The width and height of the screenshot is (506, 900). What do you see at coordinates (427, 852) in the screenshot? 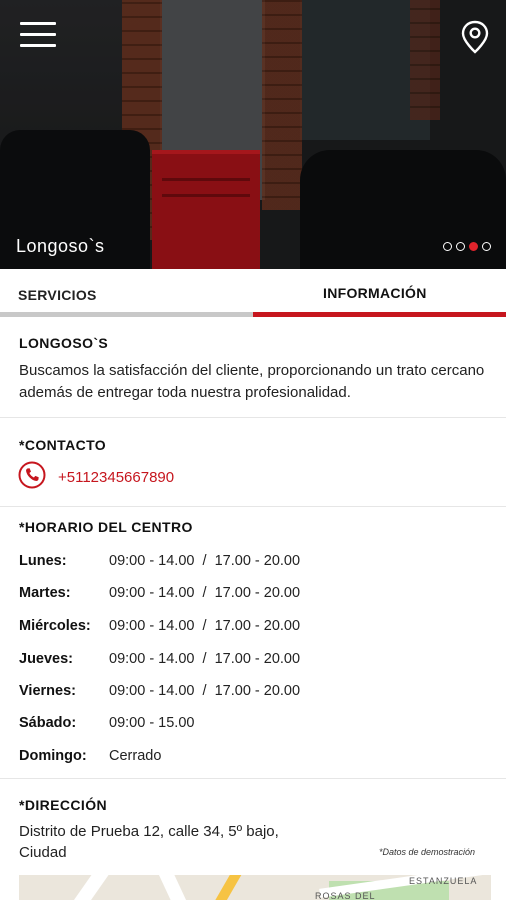
I see `demo-data-note: *Datos de demostración` at bounding box center [427, 852].